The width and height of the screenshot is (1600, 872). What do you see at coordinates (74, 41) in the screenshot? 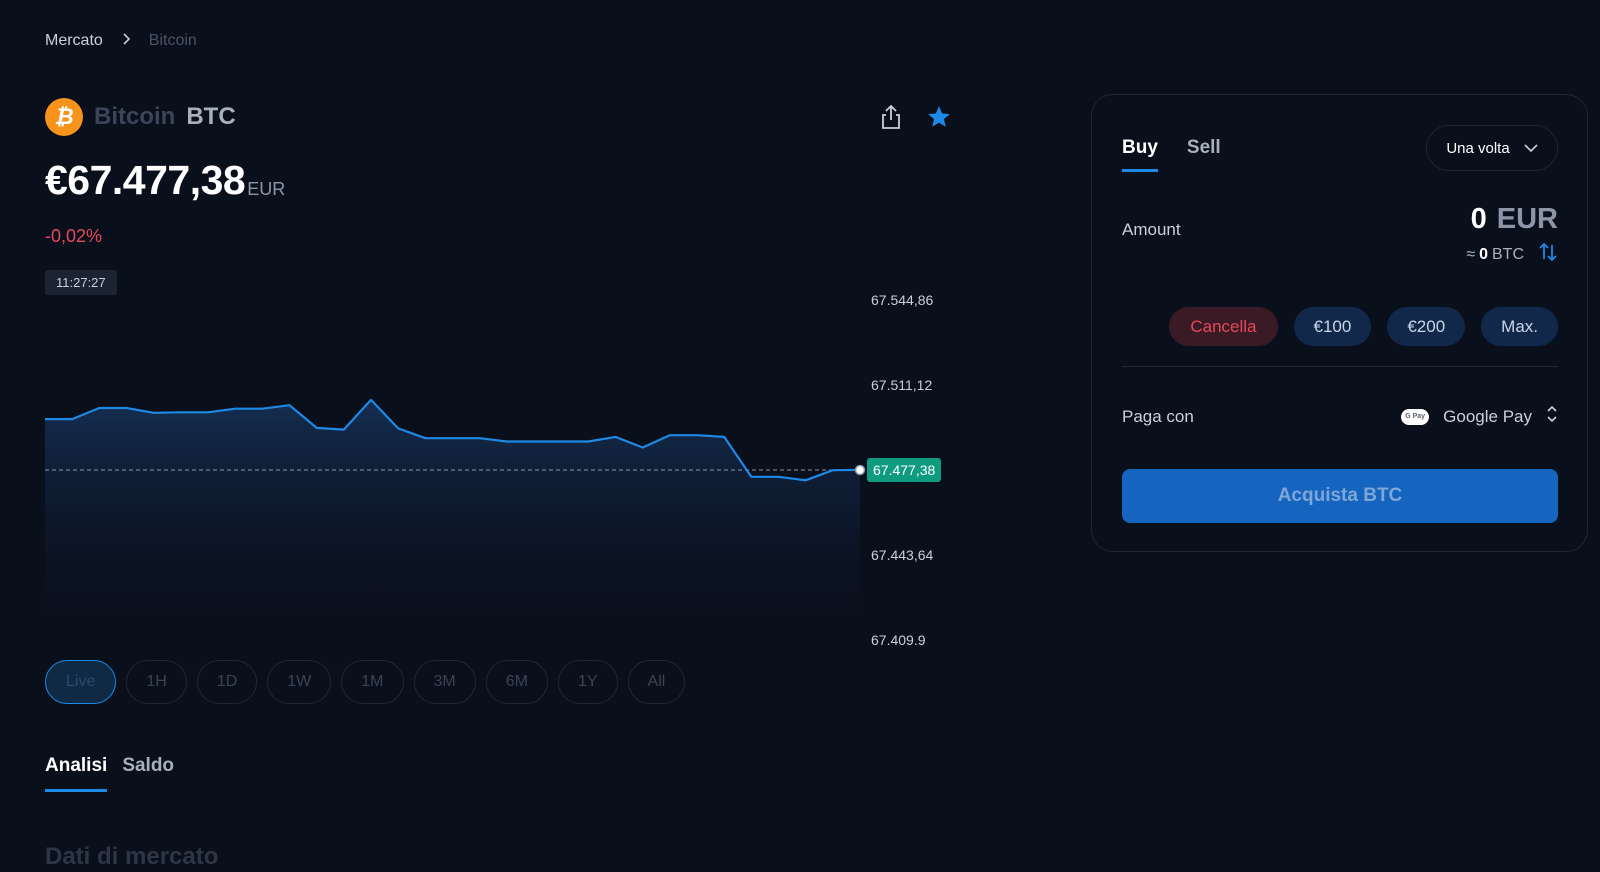
I see `breadcrumb-market-link: Mercato` at bounding box center [74, 41].